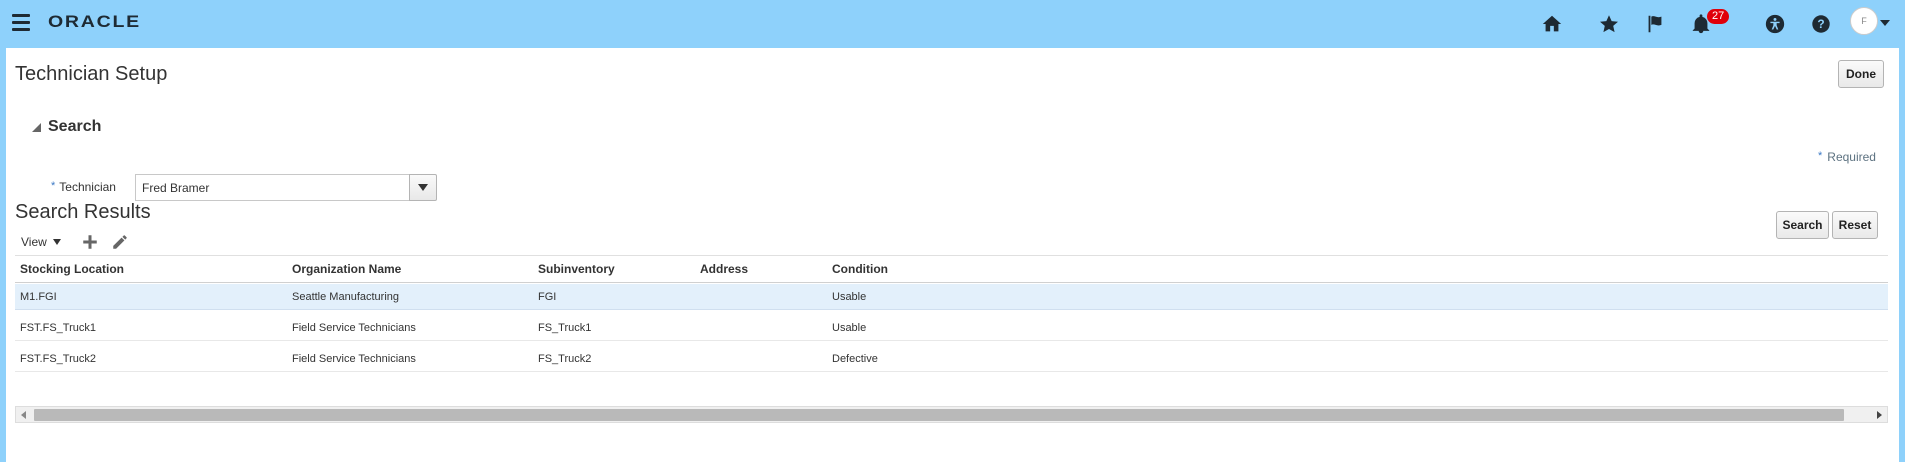 This screenshot has height=462, width=1905. I want to click on oracle-logo: ORACLE, so click(94, 21).